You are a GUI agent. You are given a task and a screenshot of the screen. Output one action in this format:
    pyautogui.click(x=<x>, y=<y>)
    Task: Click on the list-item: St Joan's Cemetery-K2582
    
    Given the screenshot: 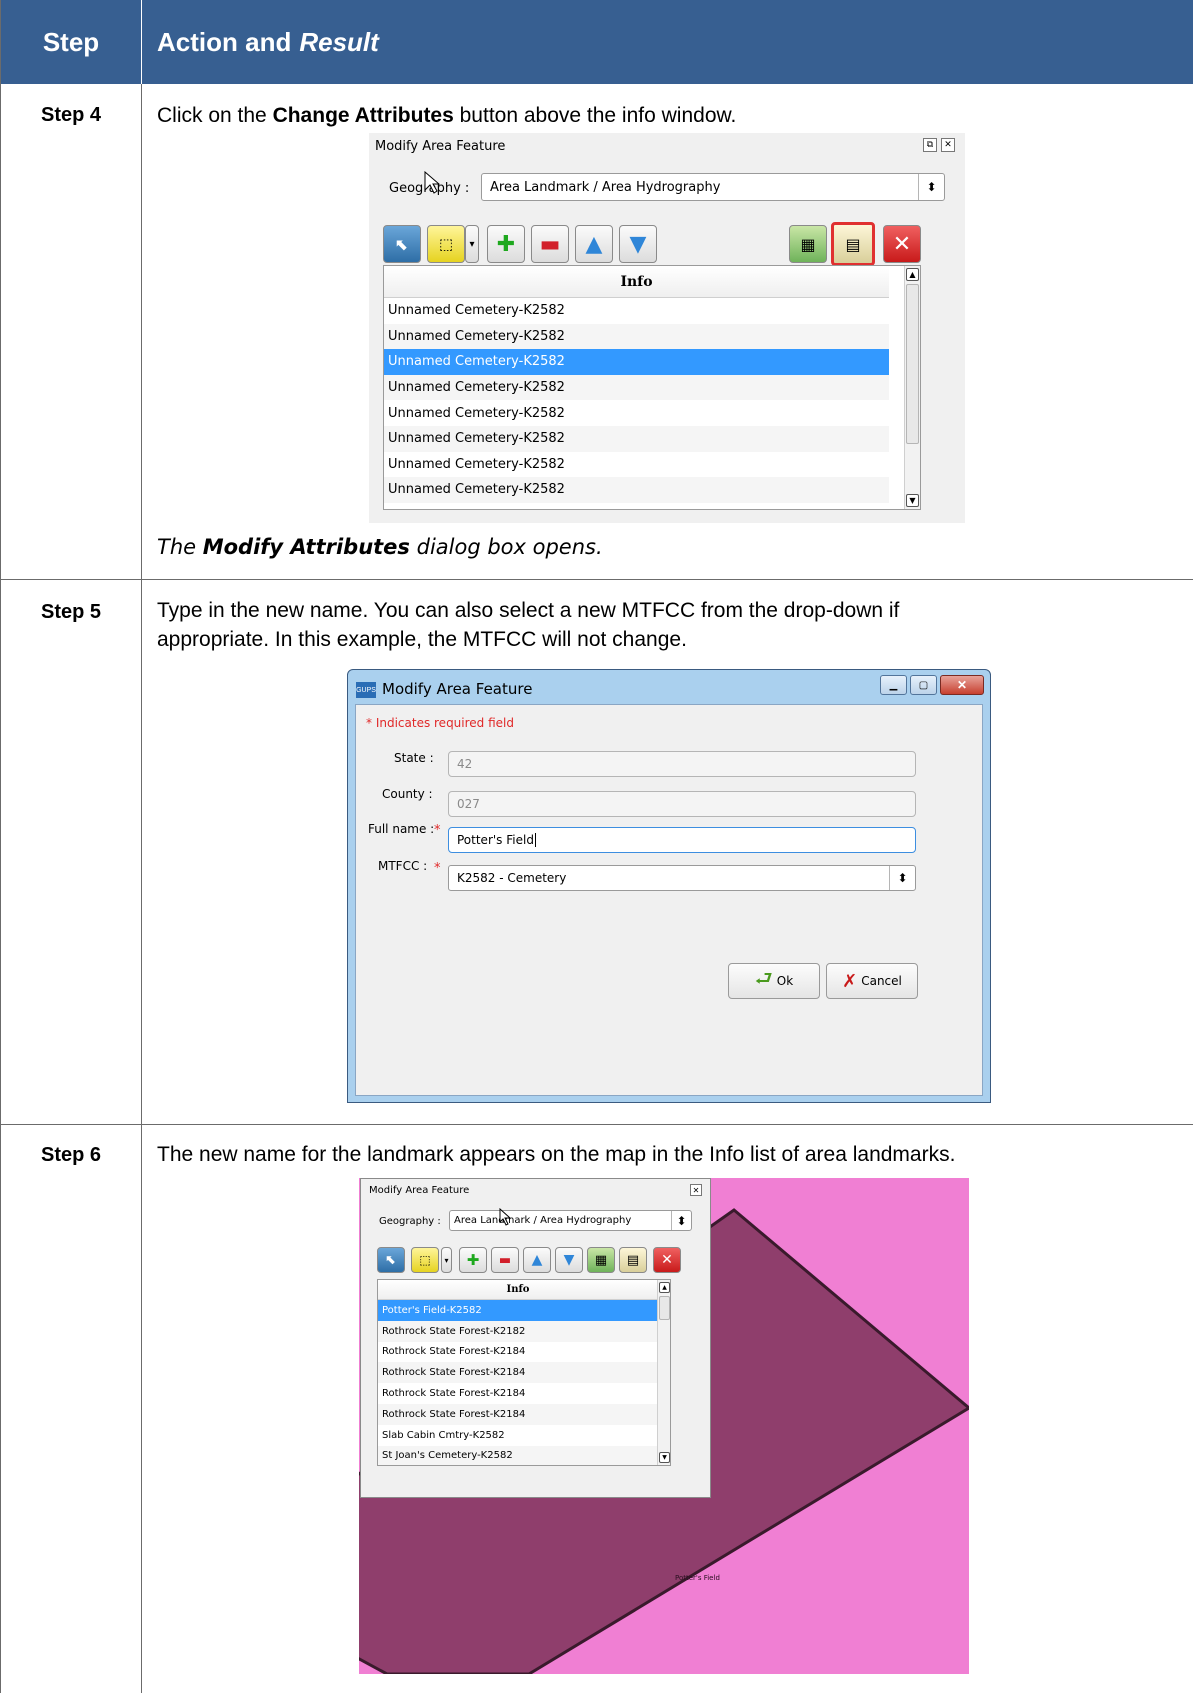 What is the action you would take?
    pyautogui.click(x=517, y=1455)
    